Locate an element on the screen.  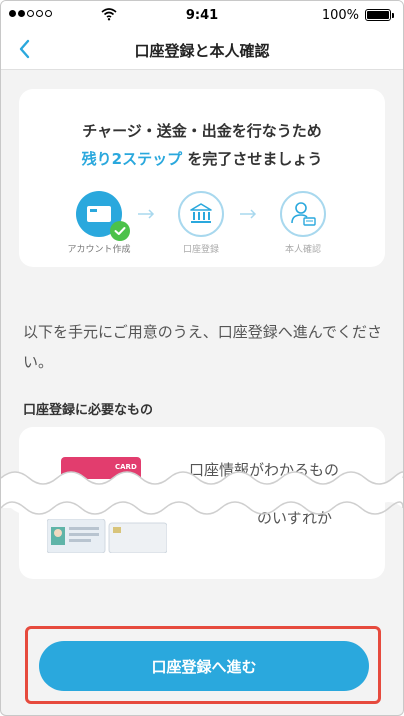
status-bar: 9:41 100% is located at coordinates (202, 15).